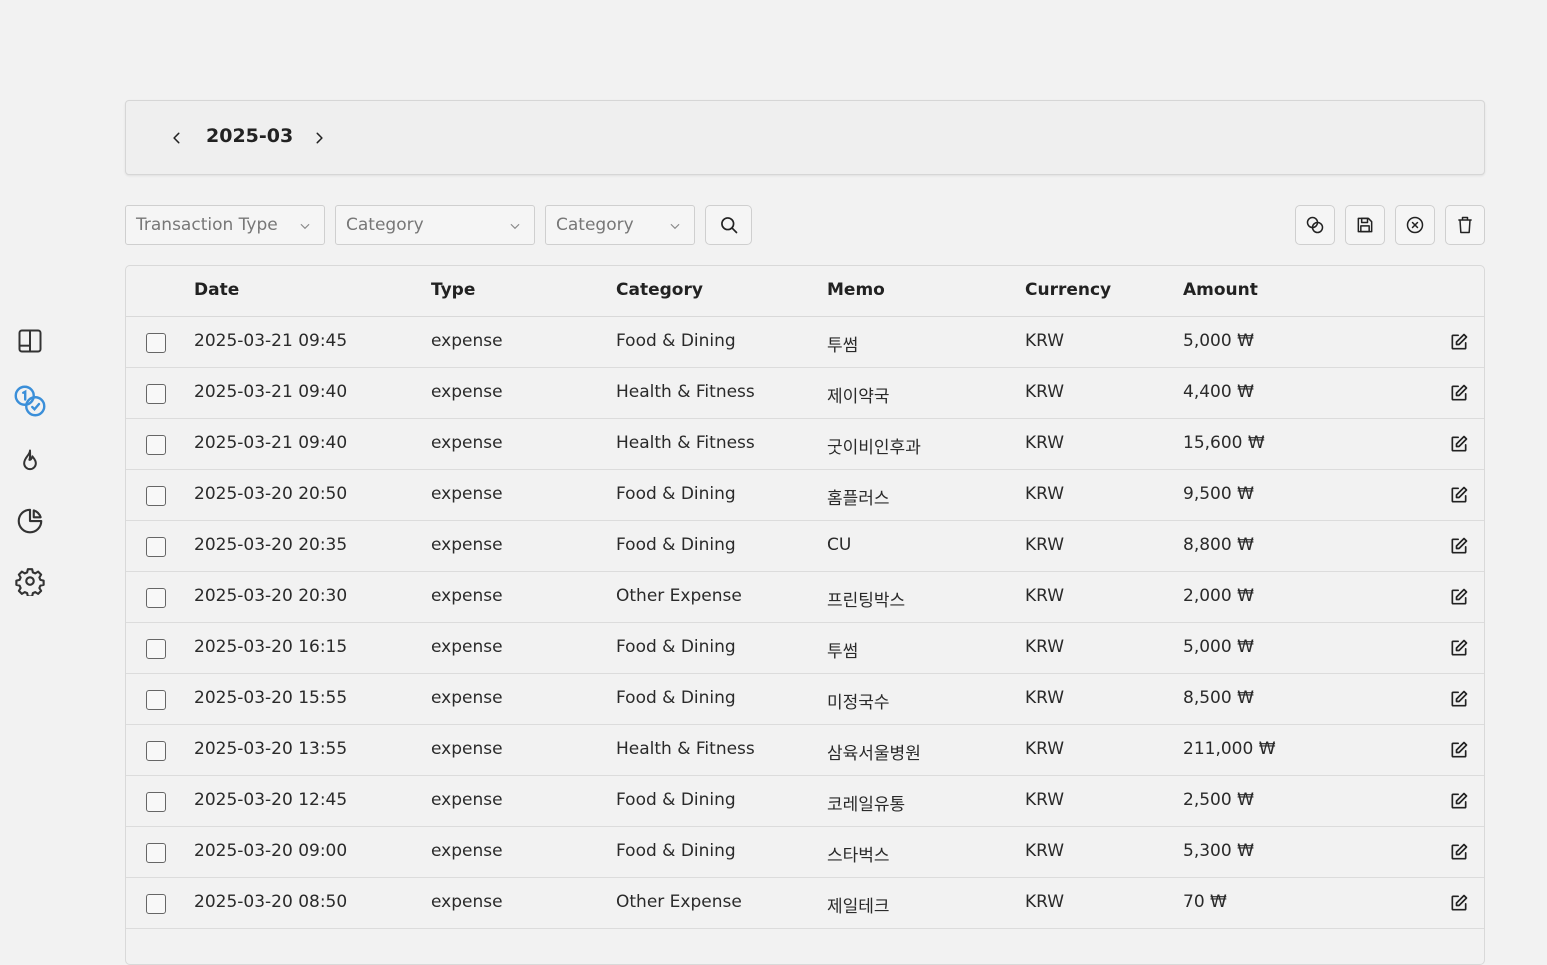  I want to click on cell-amount: 2,000 ₩, so click(1218, 596).